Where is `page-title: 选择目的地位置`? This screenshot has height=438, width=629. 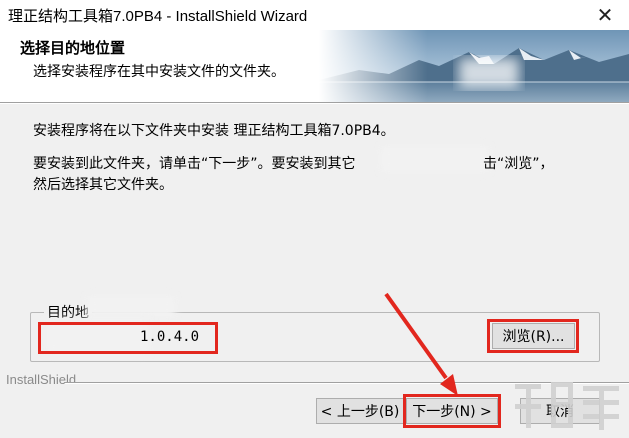
page-title: 选择目的地位置 is located at coordinates (73, 48).